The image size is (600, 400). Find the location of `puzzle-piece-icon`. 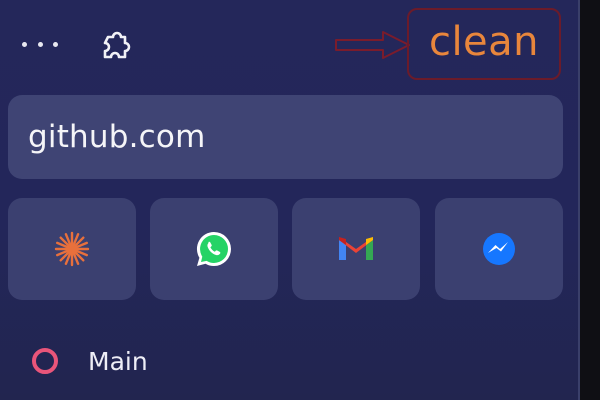

puzzle-piece-icon is located at coordinates (115, 45).